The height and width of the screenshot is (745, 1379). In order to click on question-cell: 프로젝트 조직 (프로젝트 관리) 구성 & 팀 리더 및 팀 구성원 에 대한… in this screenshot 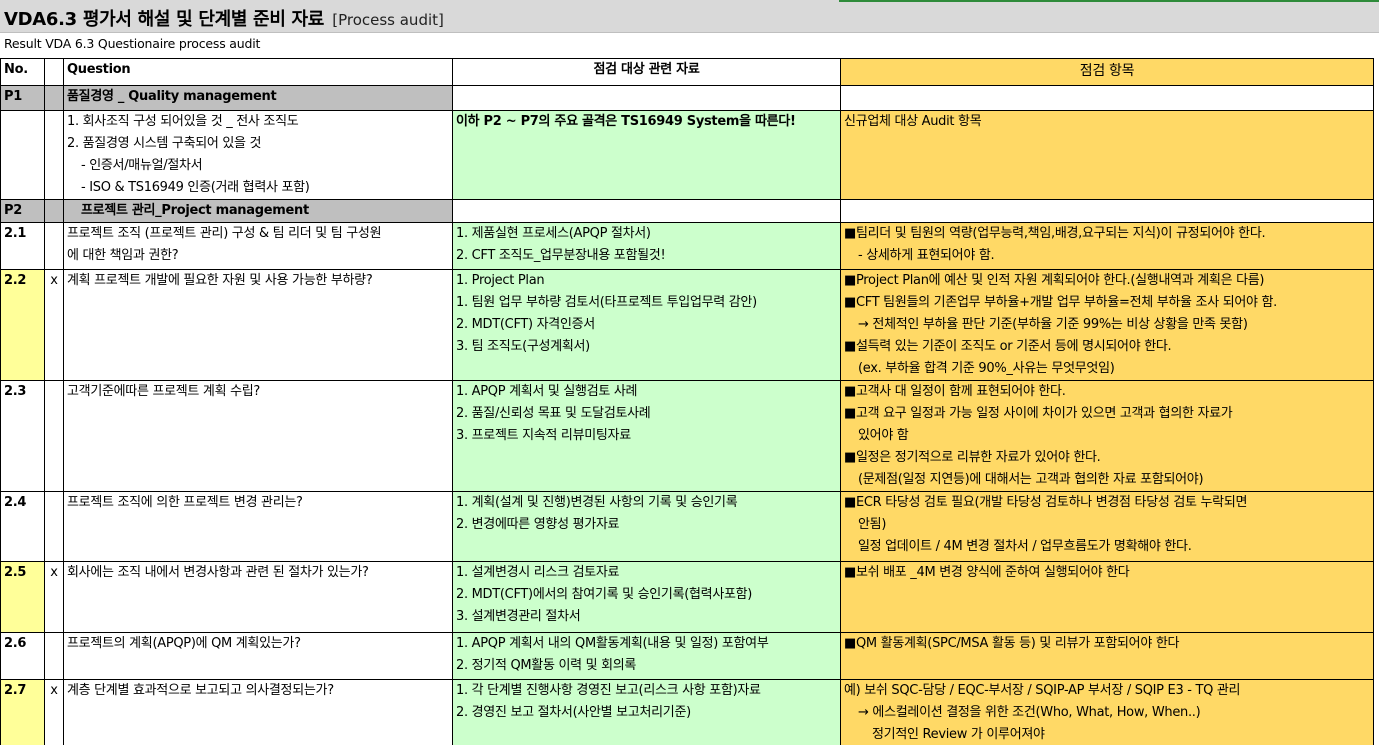, I will do `click(258, 246)`.